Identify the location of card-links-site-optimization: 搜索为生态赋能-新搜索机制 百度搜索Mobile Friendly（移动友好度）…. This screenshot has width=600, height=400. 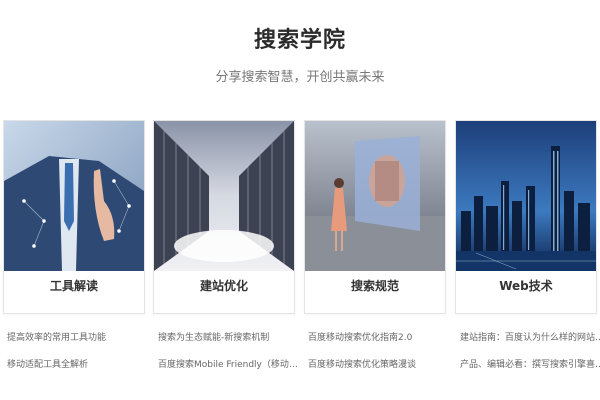
(233, 359).